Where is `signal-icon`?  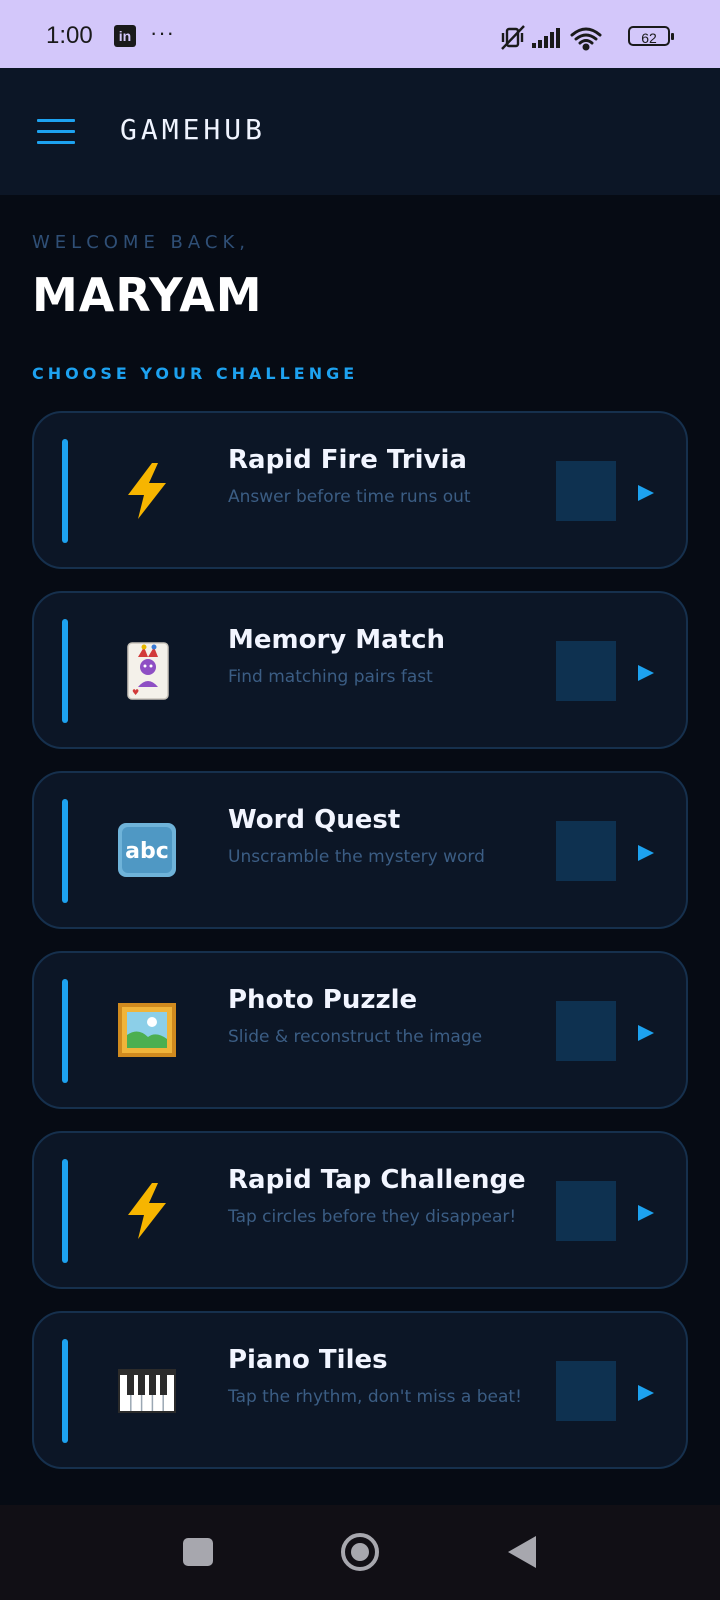 signal-icon is located at coordinates (546, 38).